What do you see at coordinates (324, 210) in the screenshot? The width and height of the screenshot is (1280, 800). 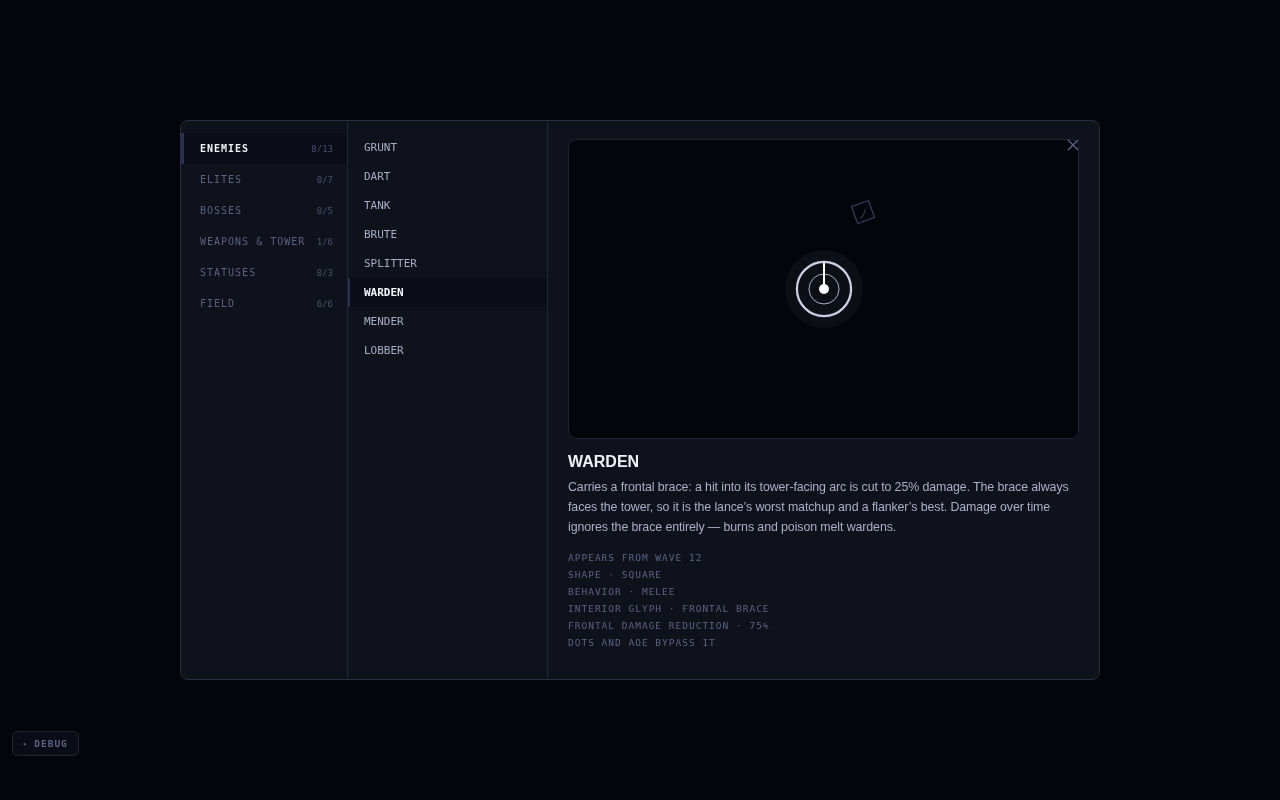 I see `category-count: 0/5` at bounding box center [324, 210].